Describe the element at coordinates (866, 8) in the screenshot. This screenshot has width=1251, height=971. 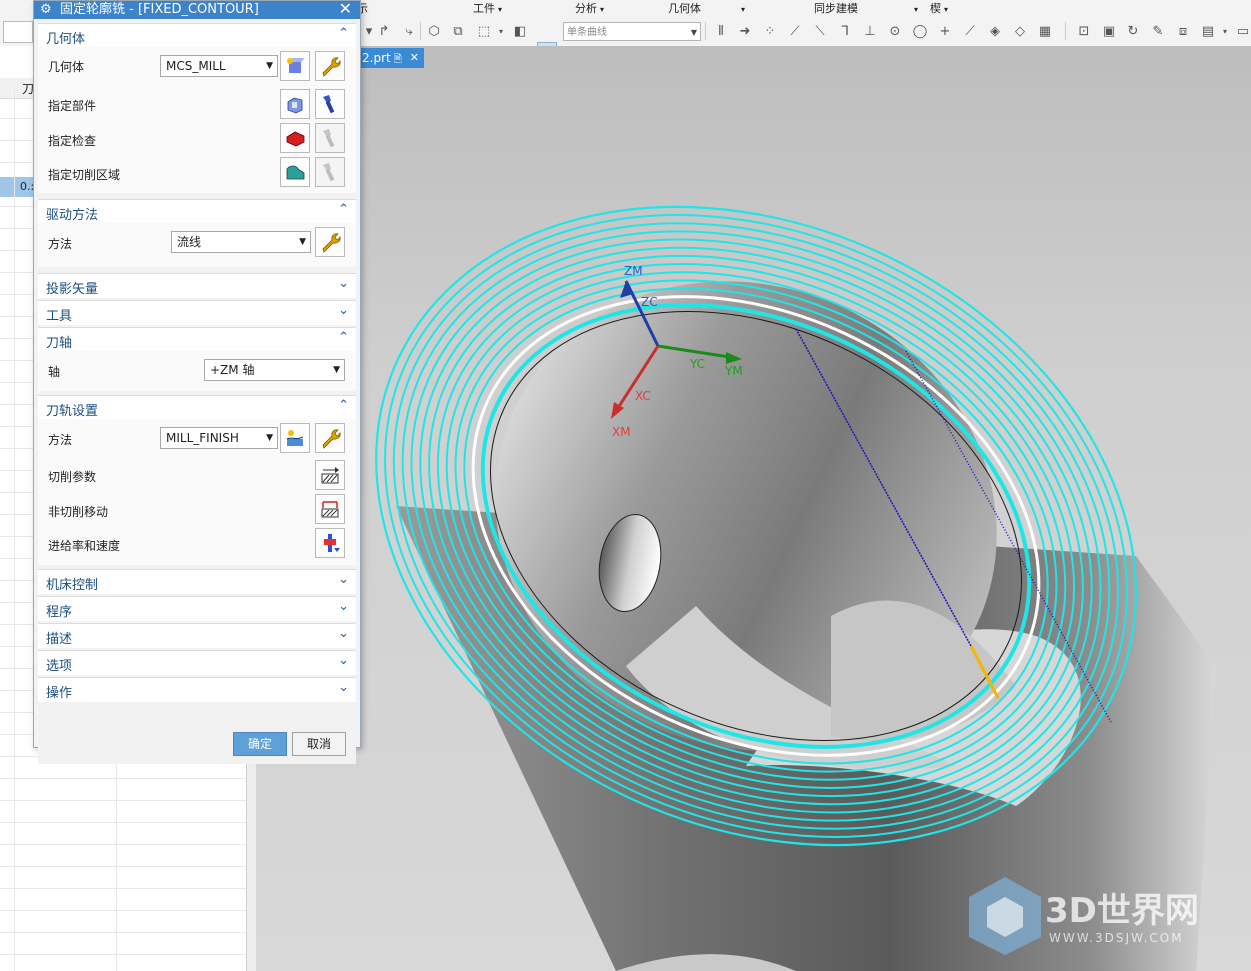
I see `menu-sync-modeling: 同步建模 ▾` at that location.